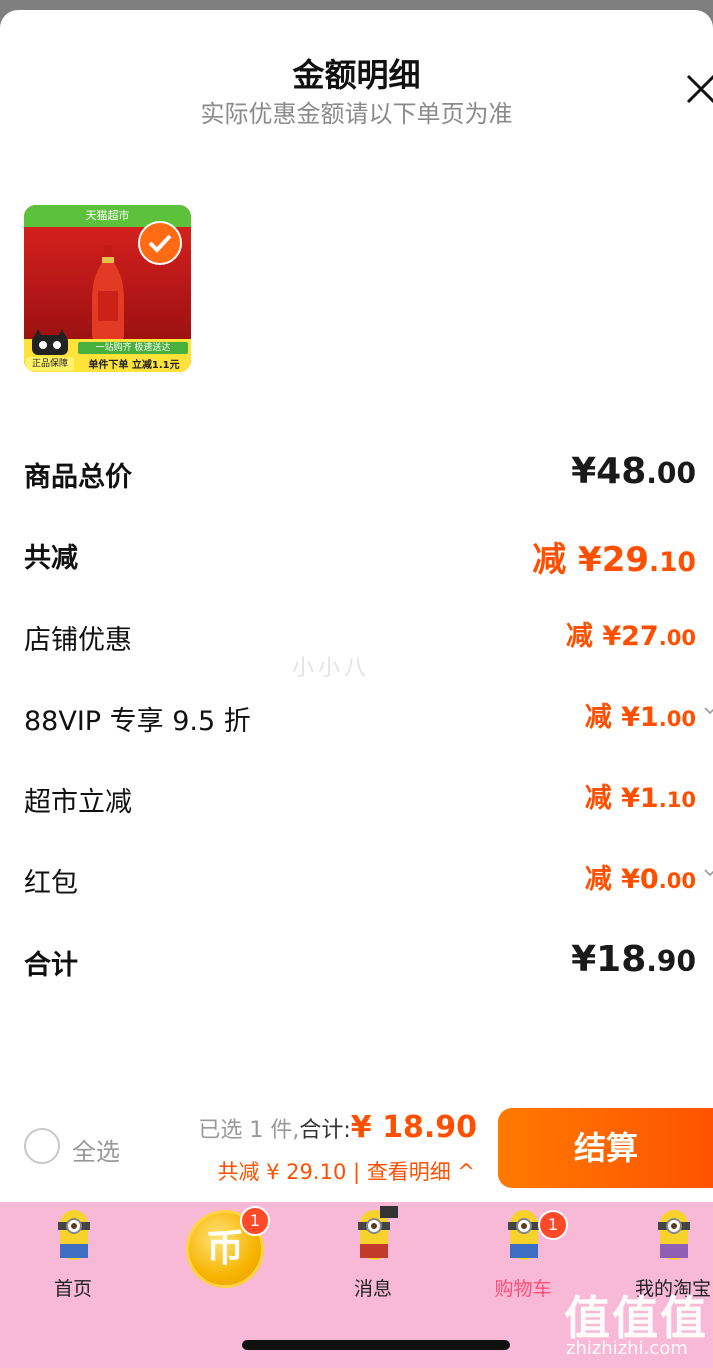 This screenshot has height=1368, width=713. Describe the element at coordinates (72, 1289) in the screenshot. I see `tab-label: 首页` at that location.